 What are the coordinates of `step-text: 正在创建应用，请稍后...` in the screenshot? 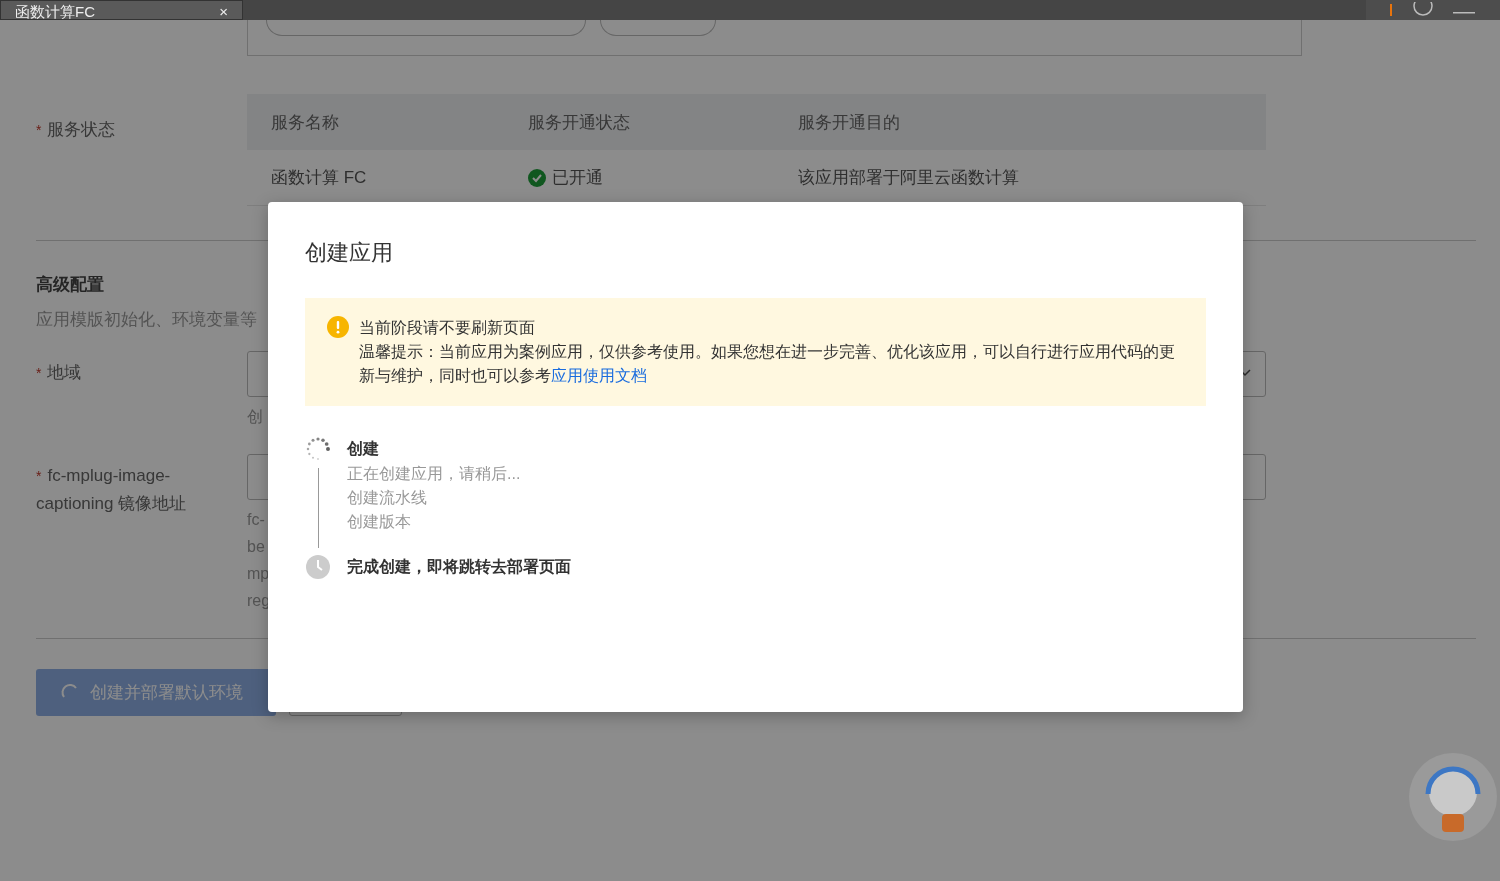 It's located at (434, 474).